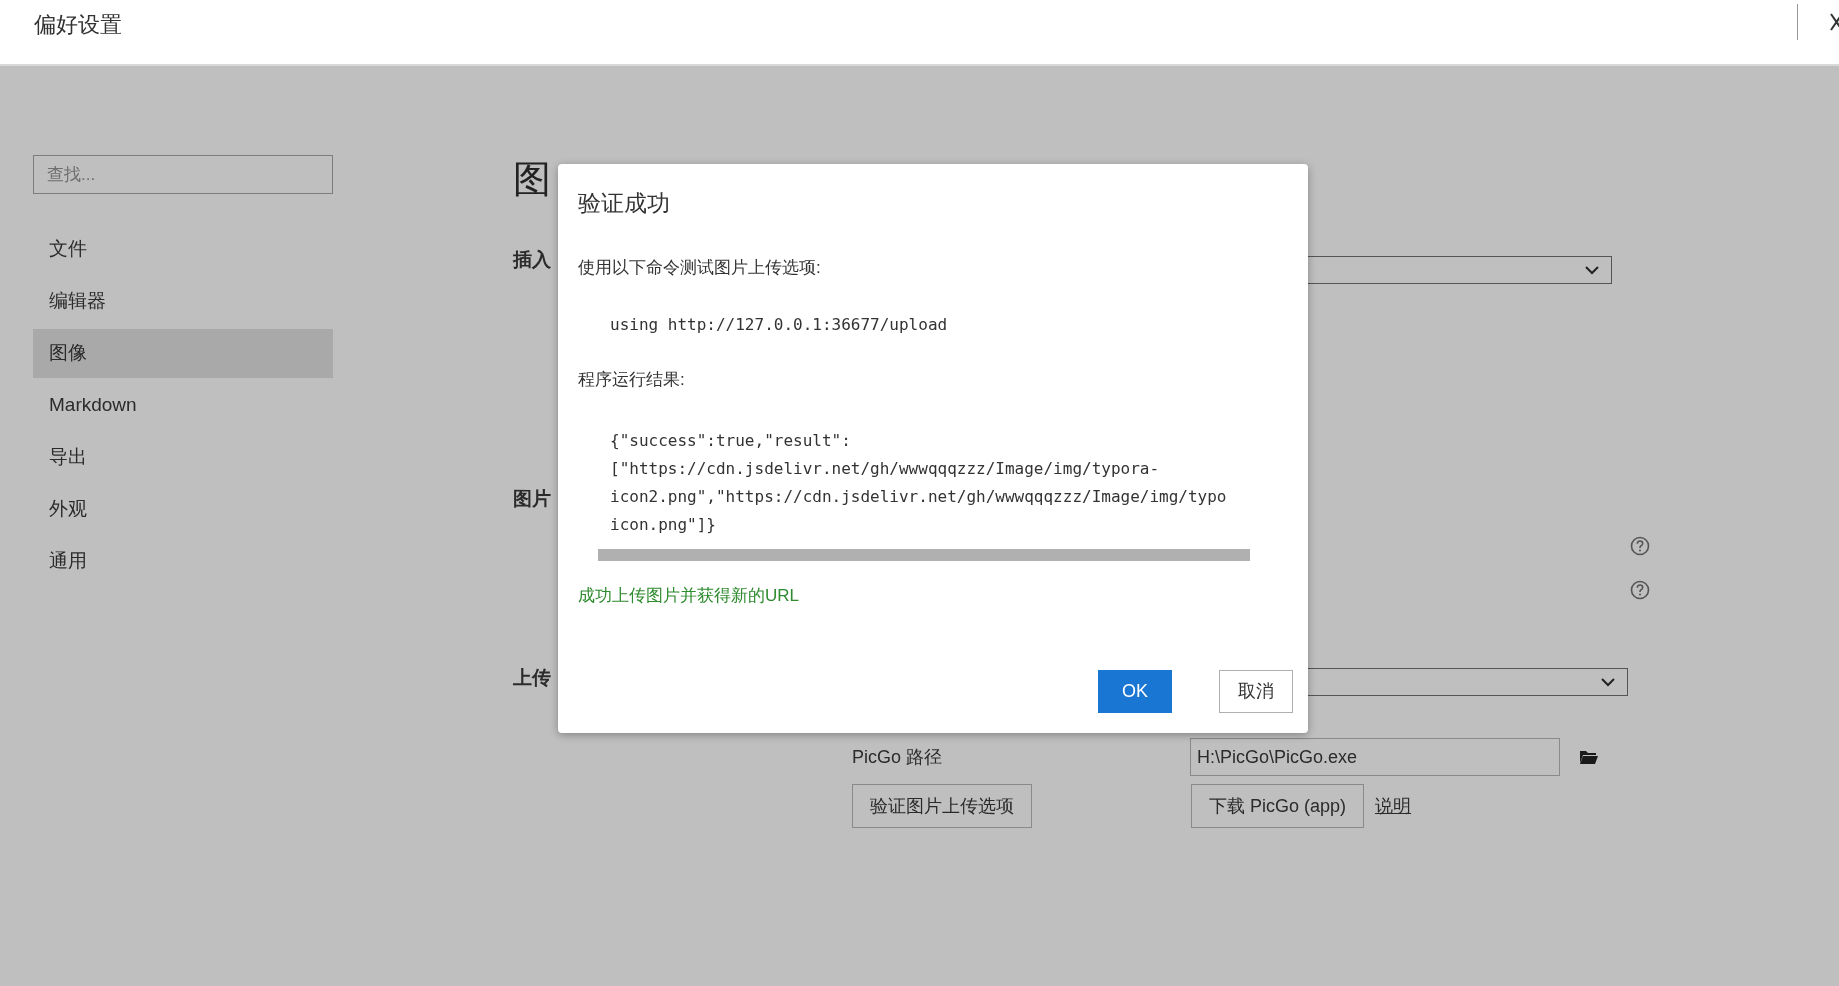  What do you see at coordinates (183, 405) in the screenshot?
I see `sidebar-item: Markdown` at bounding box center [183, 405].